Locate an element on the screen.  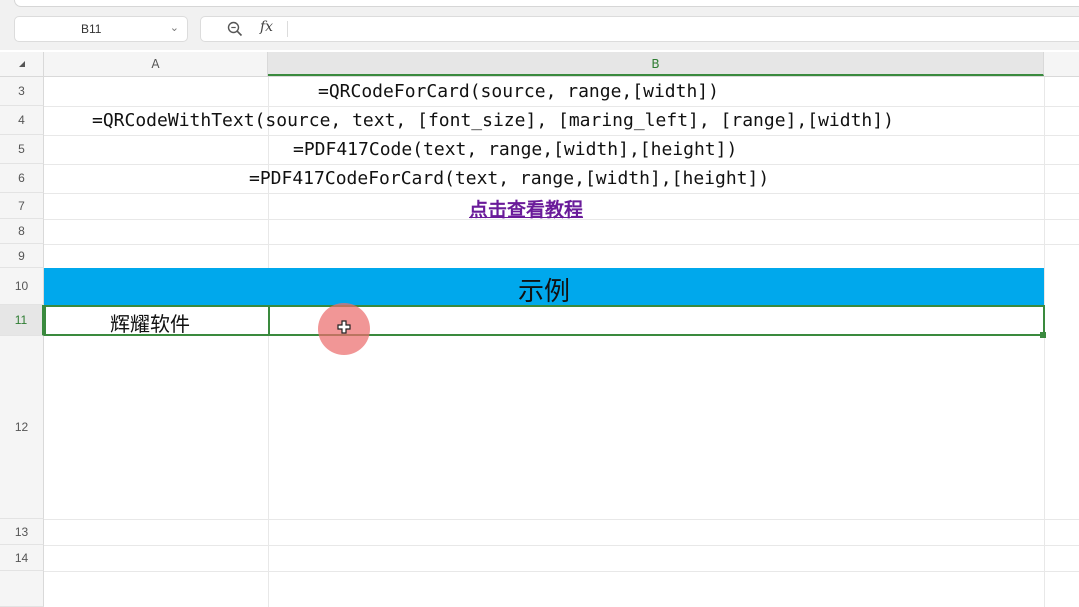
row-header-9: 9 is located at coordinates (22, 256).